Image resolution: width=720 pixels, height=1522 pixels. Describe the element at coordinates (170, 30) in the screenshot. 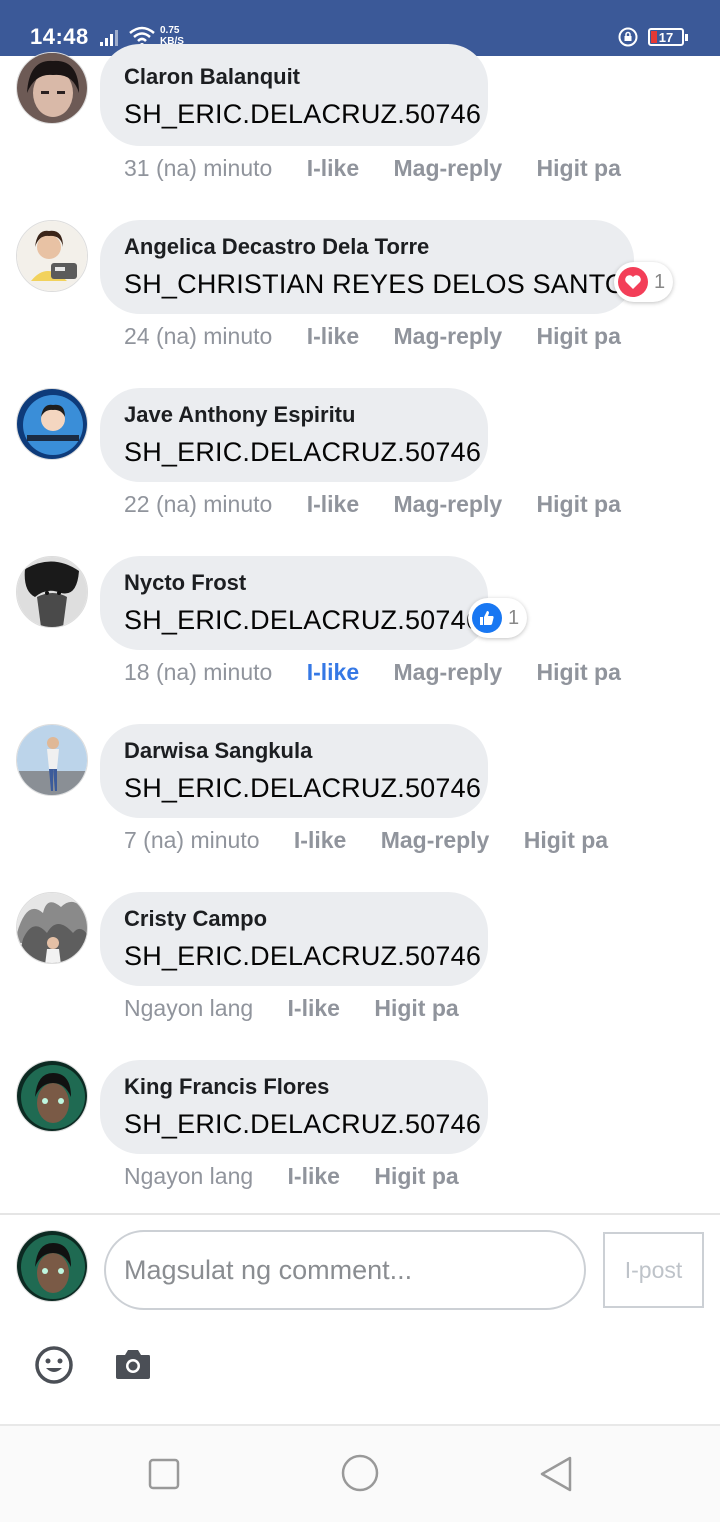

I see `network-speed-value: 0.75` at that location.